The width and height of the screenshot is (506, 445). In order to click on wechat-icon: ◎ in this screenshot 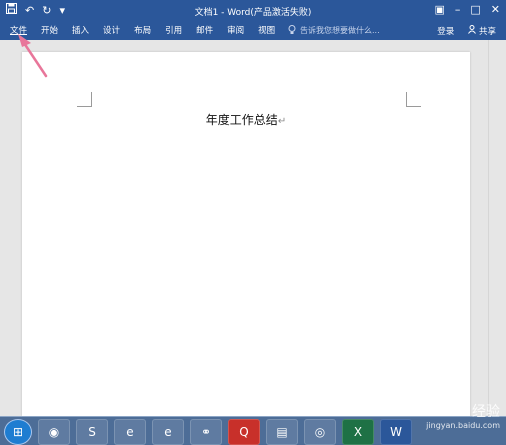, I will do `click(320, 432)`.